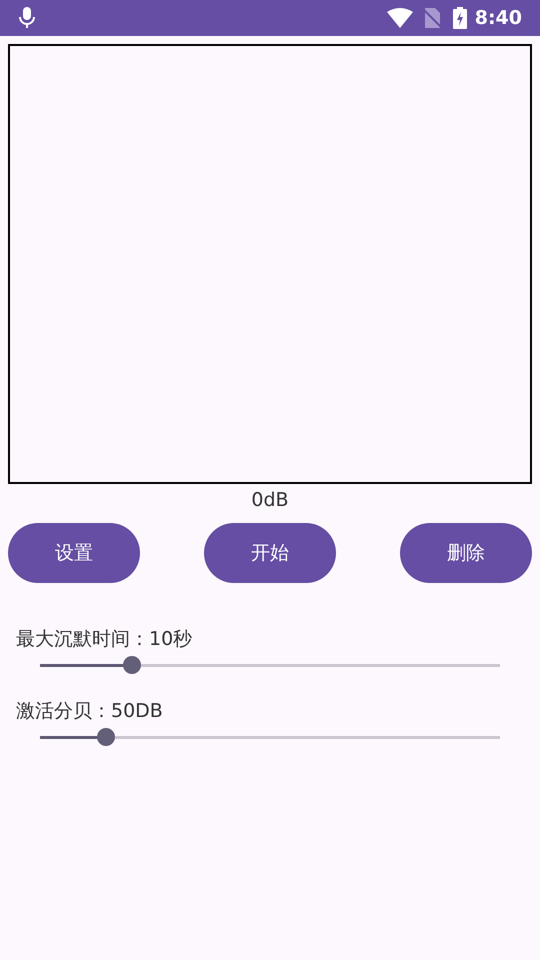  Describe the element at coordinates (90, 711) in the screenshot. I see `slider-label: 激活分贝：50DB` at that location.